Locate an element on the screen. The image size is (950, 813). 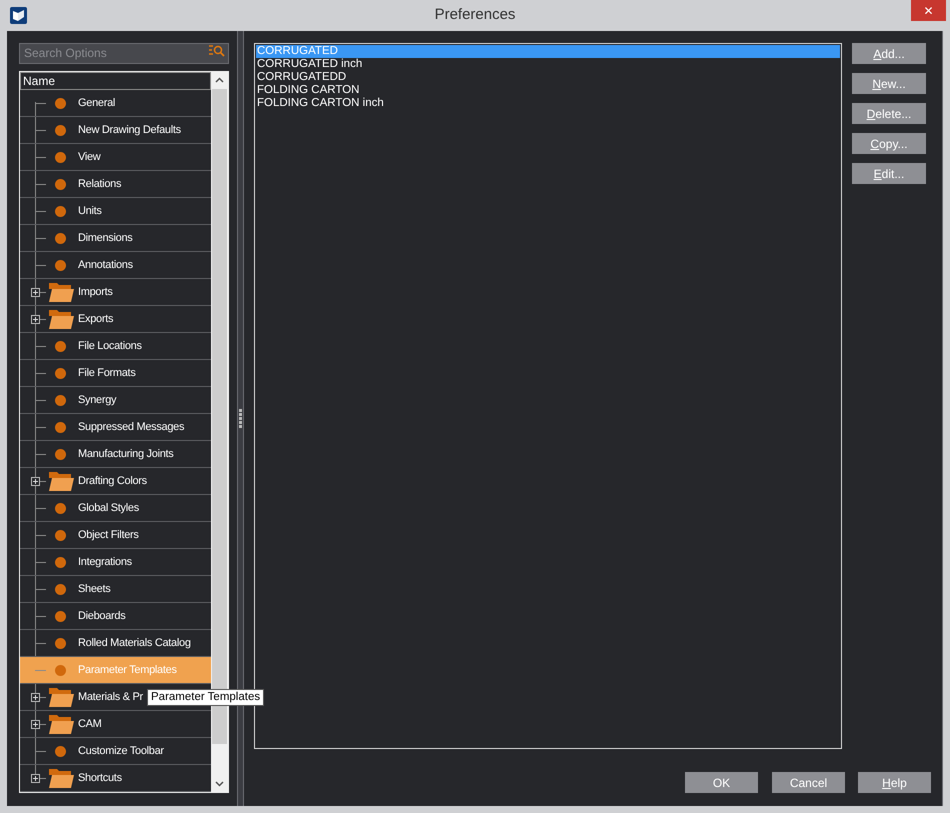
tree-item: Units is located at coordinates (115, 211).